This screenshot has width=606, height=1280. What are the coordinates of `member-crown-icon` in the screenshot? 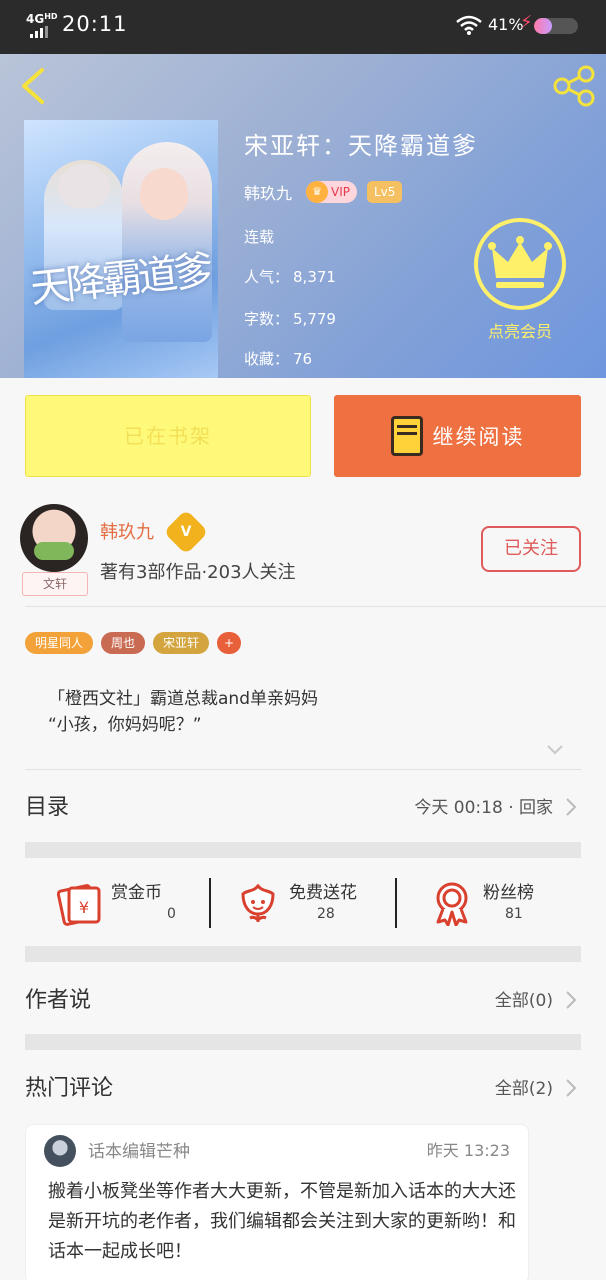 It's located at (520, 264).